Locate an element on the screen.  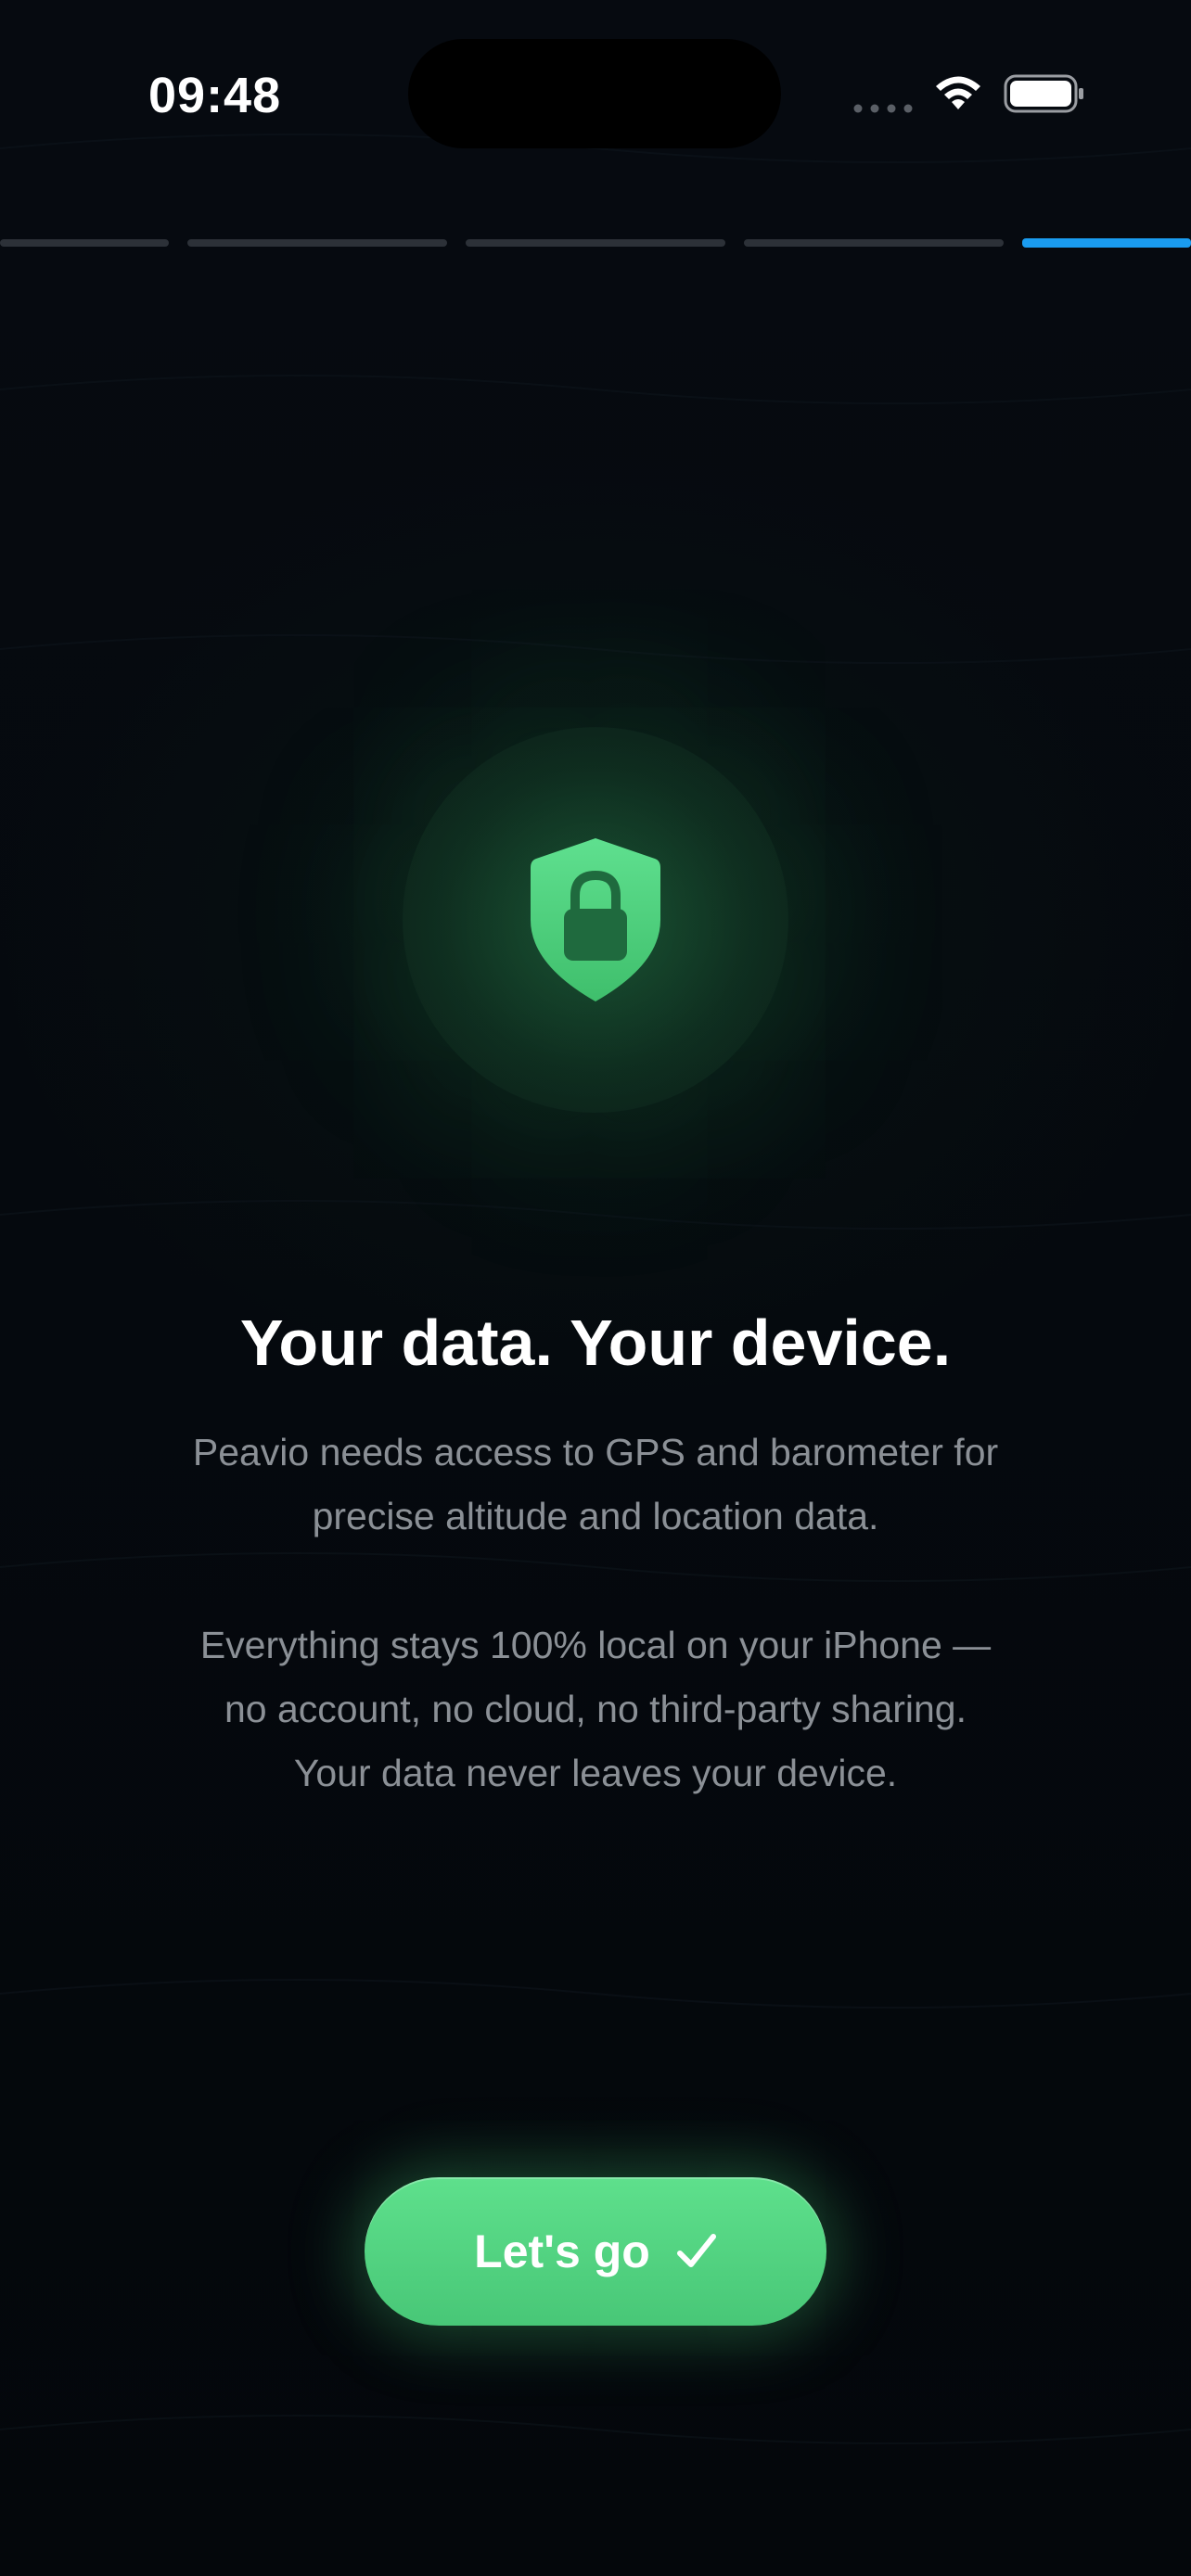
page-title: Your data. Your device. is located at coordinates (595, 1343).